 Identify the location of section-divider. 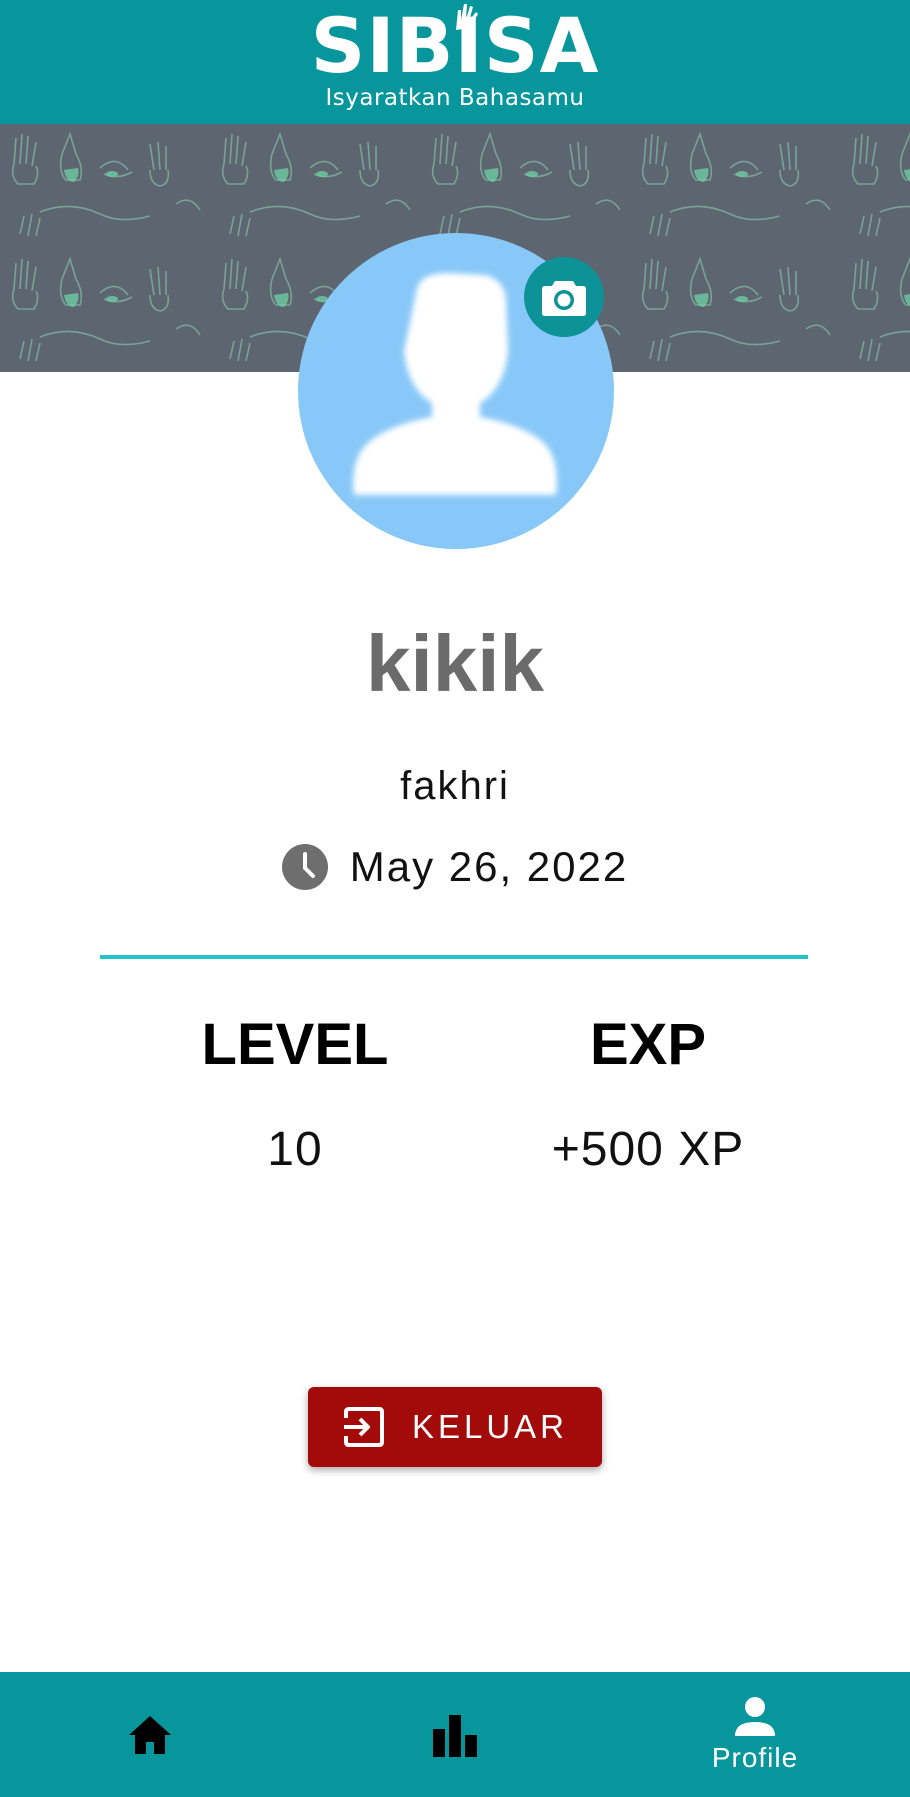
(454, 957).